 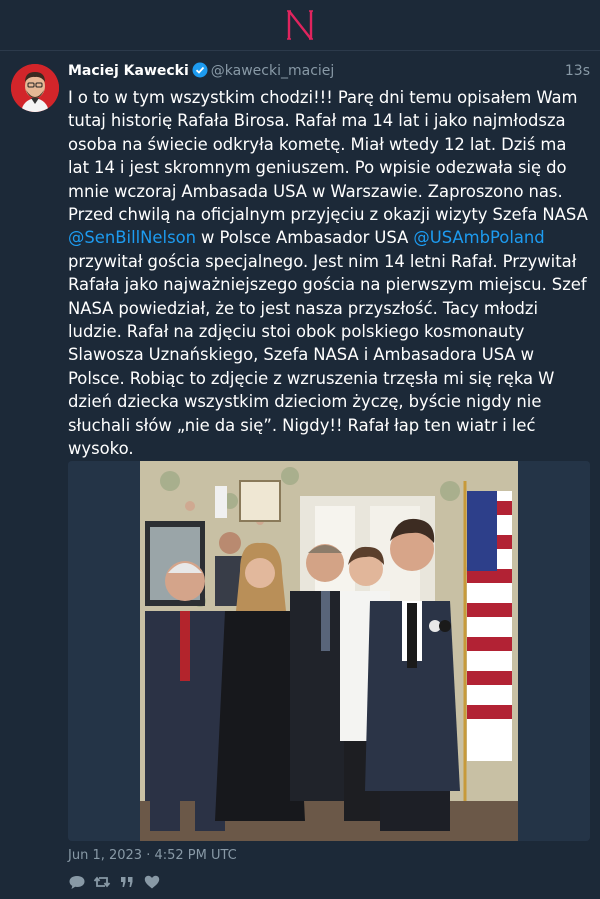 What do you see at coordinates (200, 70) in the screenshot?
I see `verified-icon` at bounding box center [200, 70].